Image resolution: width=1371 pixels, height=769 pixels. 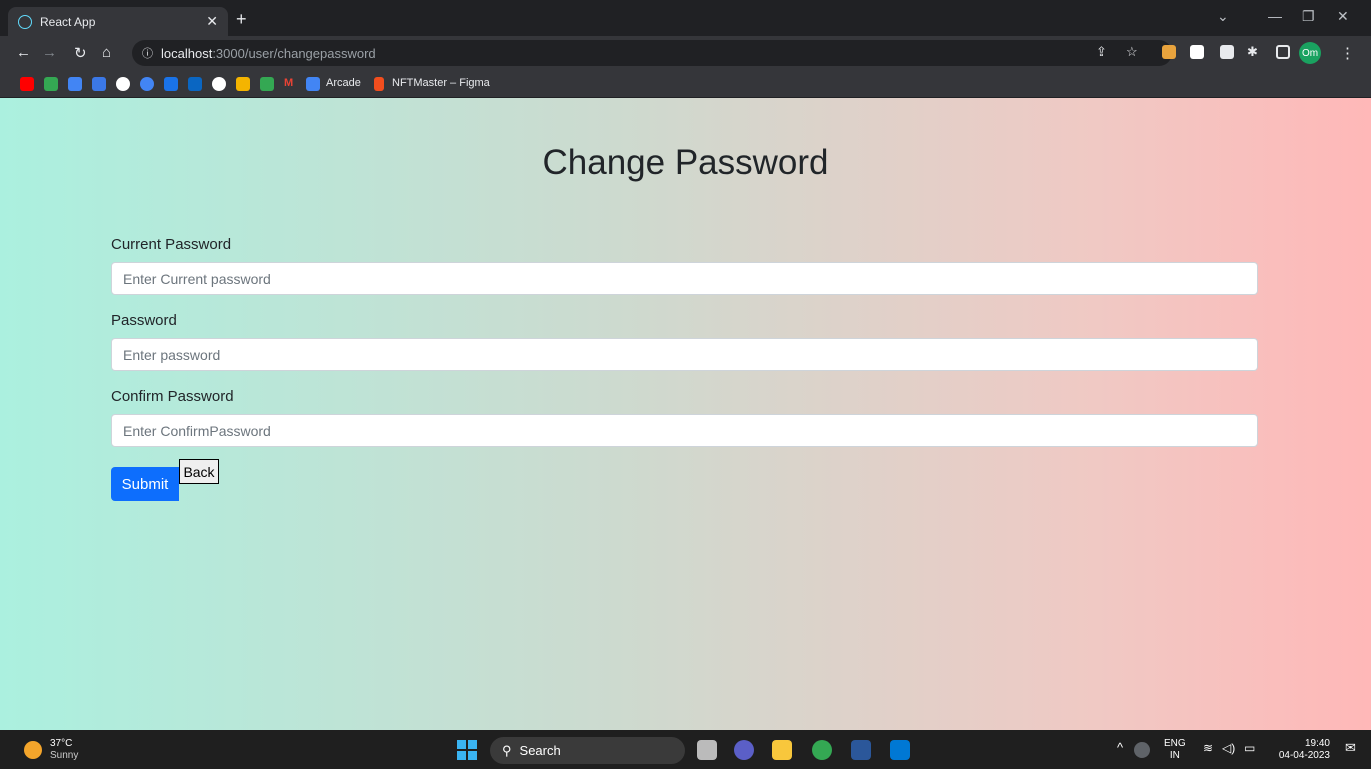 I want to click on password-label: Password, so click(x=144, y=320).